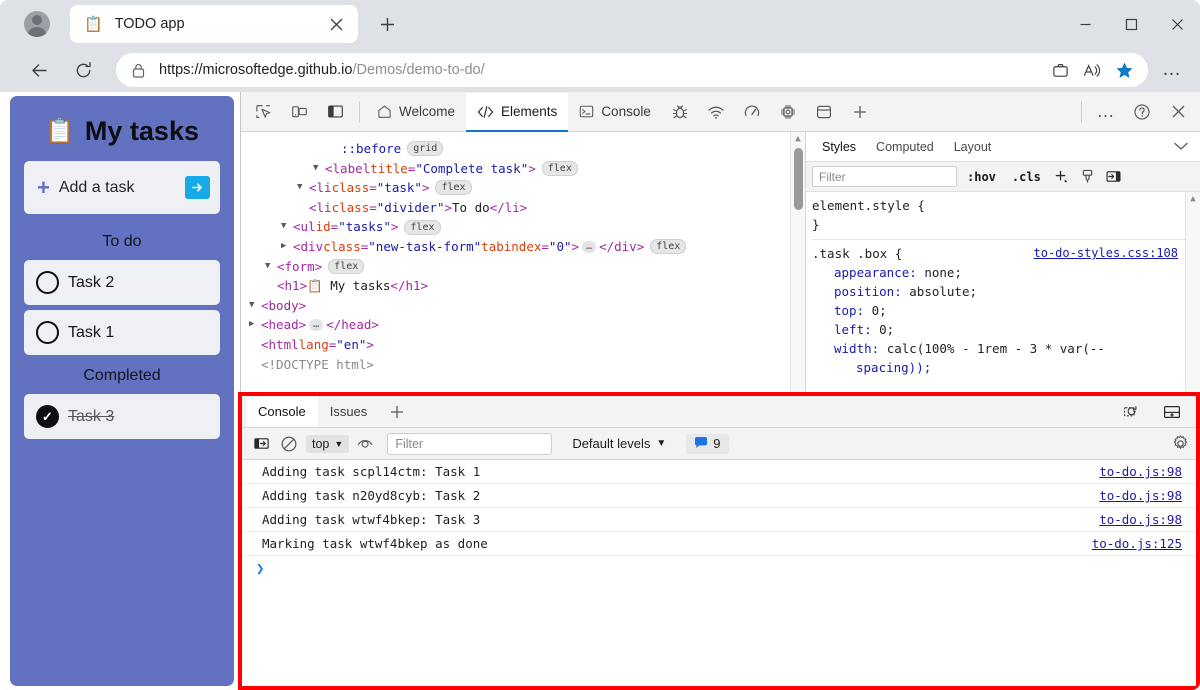 Image resolution: width=1200 pixels, height=690 pixels. What do you see at coordinates (425, 149) in the screenshot?
I see `layout-badge: grid` at bounding box center [425, 149].